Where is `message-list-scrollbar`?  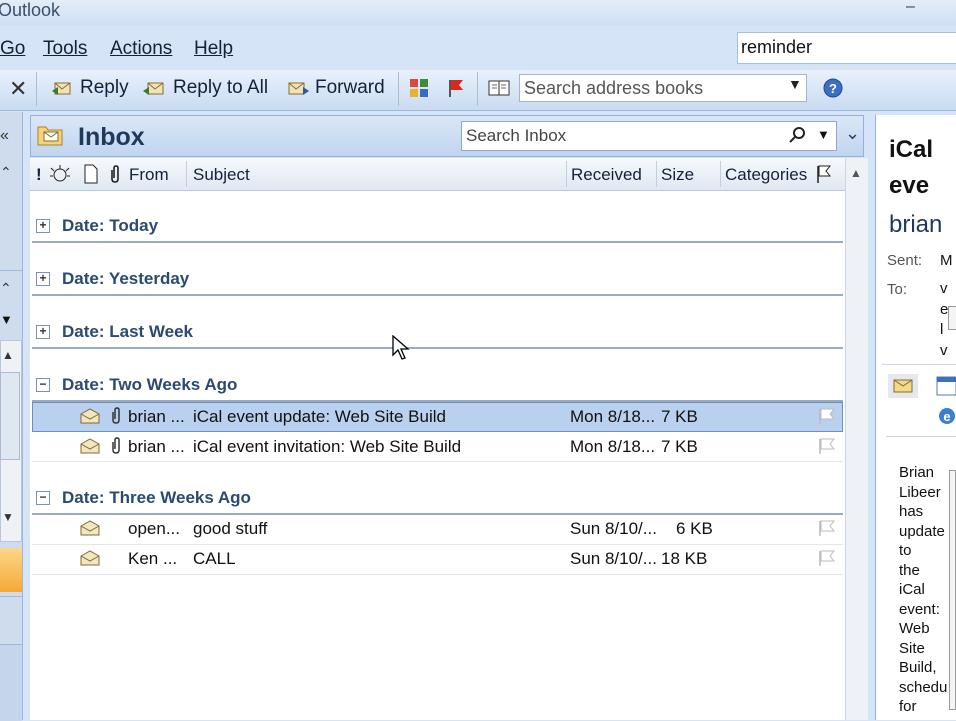
message-list-scrollbar is located at coordinates (856, 439).